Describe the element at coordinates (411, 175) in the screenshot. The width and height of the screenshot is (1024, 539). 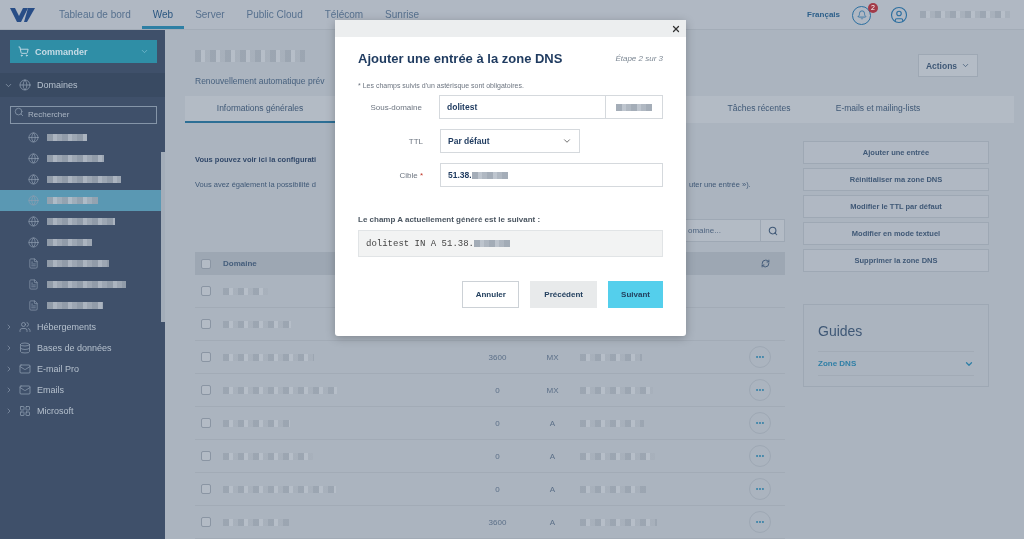
I see `field-label: Cible *` at that location.